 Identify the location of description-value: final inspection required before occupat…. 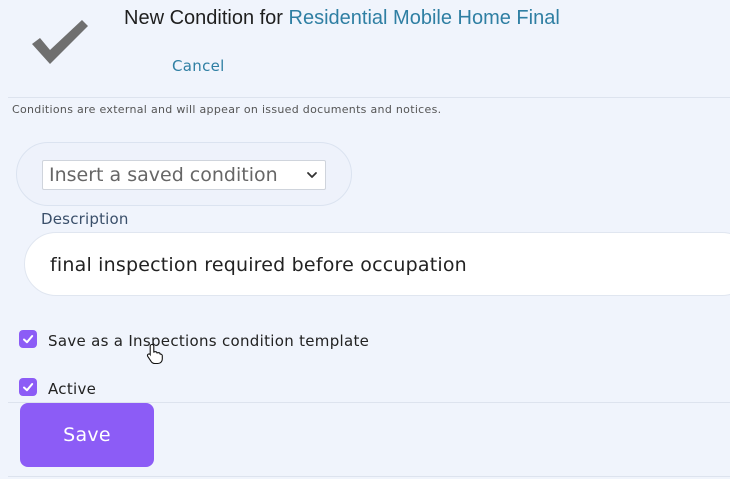
(258, 265).